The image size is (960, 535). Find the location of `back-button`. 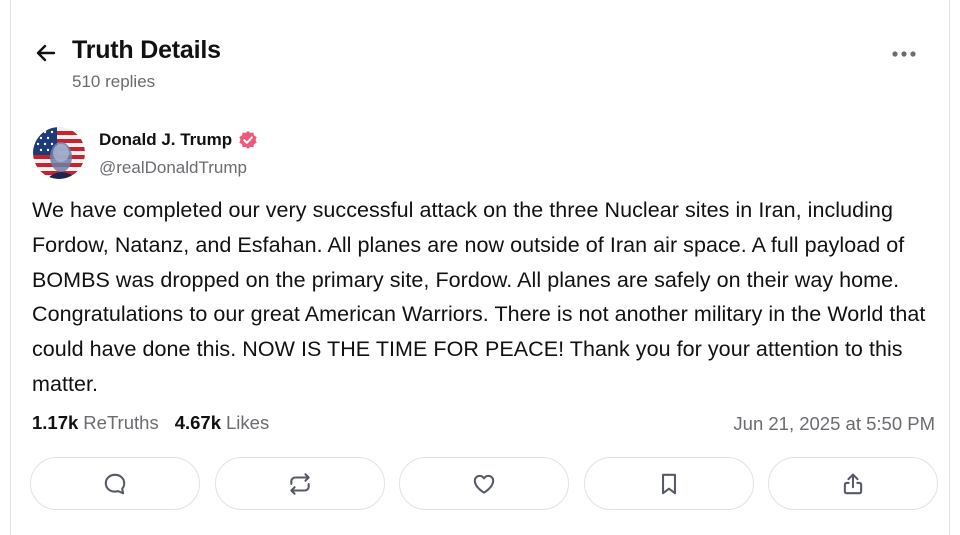

back-button is located at coordinates (46, 53).